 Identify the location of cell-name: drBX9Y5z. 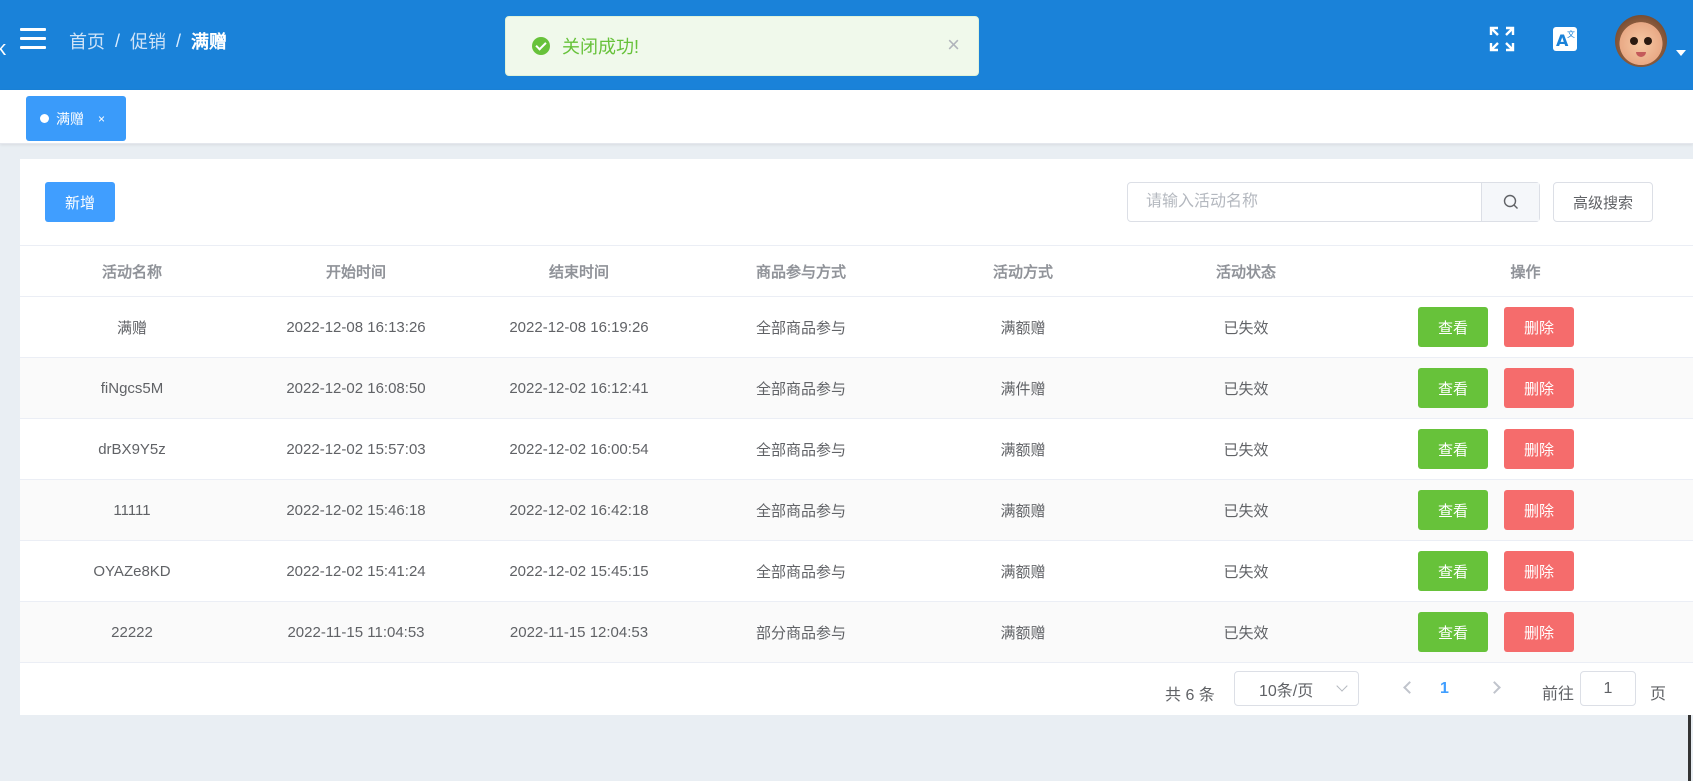
(132, 449).